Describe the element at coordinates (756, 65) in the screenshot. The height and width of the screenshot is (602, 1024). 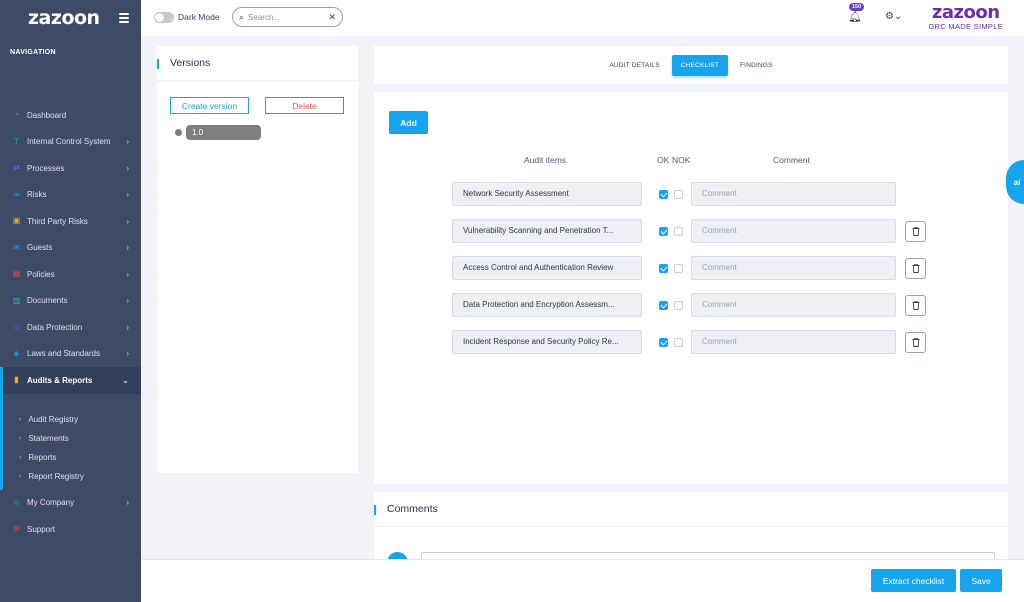
I see `tab-findings: FINDINGS` at that location.